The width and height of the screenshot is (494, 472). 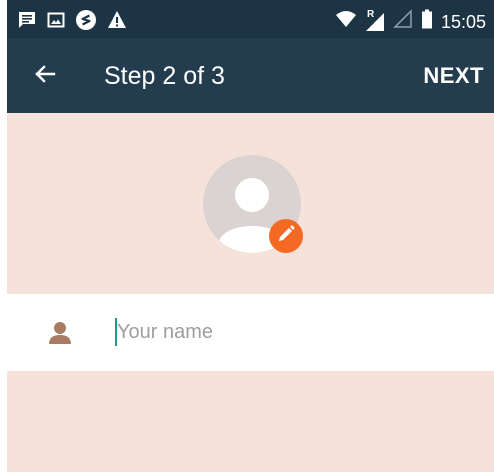 What do you see at coordinates (453, 76) in the screenshot?
I see `next-button: NEXT` at bounding box center [453, 76].